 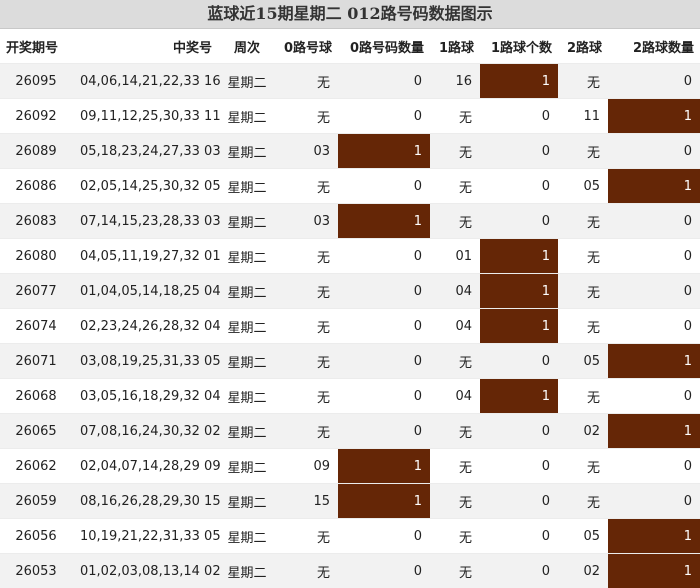 I want to click on table-row: 2609504,06,14,21,22,33 16星期二无0161无0, so click(x=350, y=81).